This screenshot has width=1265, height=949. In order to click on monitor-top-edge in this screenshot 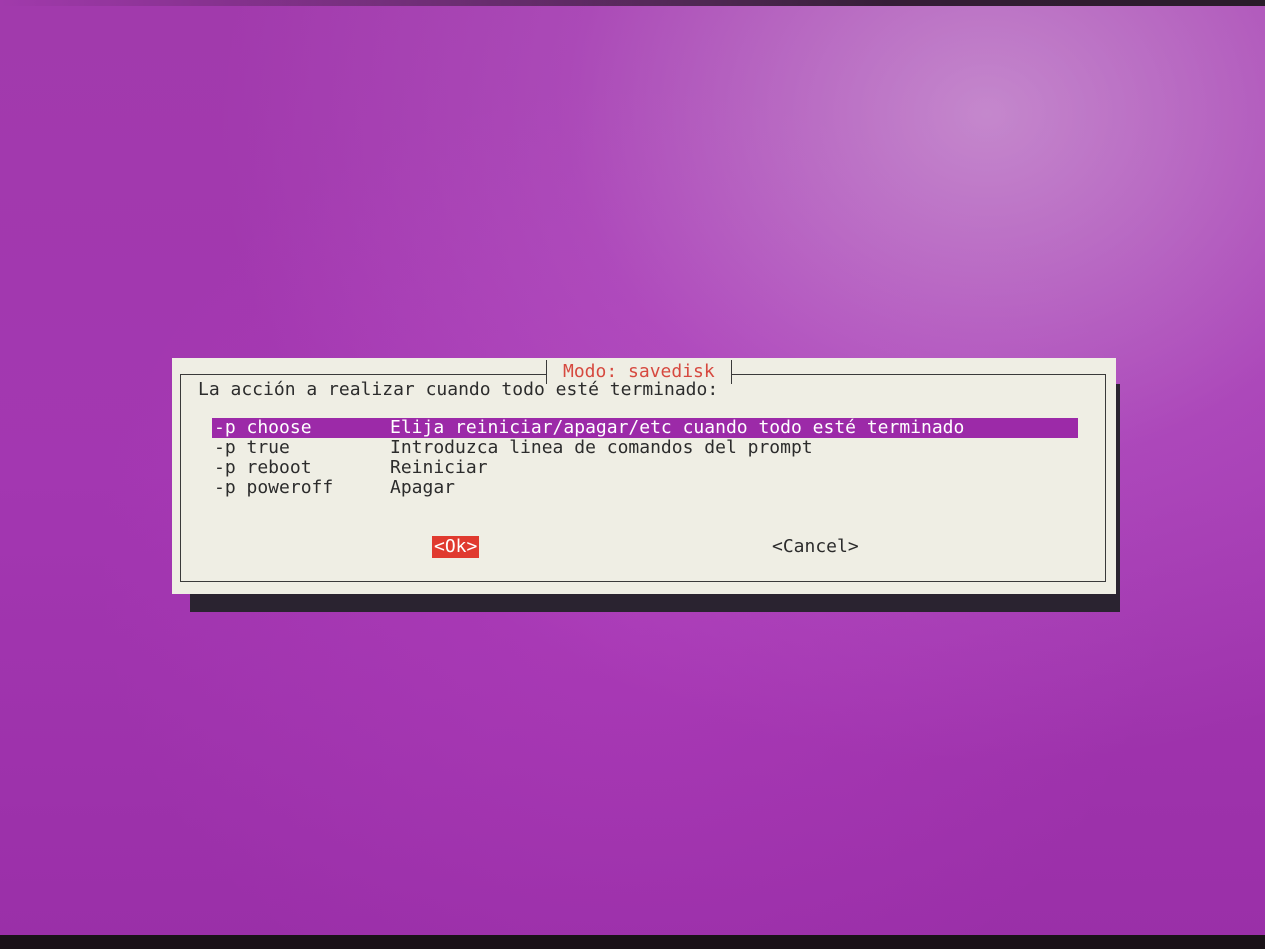, I will do `click(632, 3)`.